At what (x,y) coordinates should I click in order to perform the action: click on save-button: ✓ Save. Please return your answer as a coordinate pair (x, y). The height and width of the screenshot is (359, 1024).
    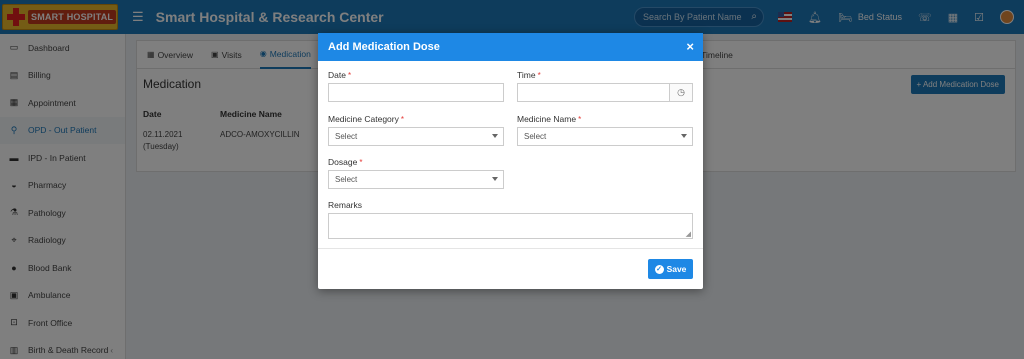
    Looking at the image, I should click on (670, 269).